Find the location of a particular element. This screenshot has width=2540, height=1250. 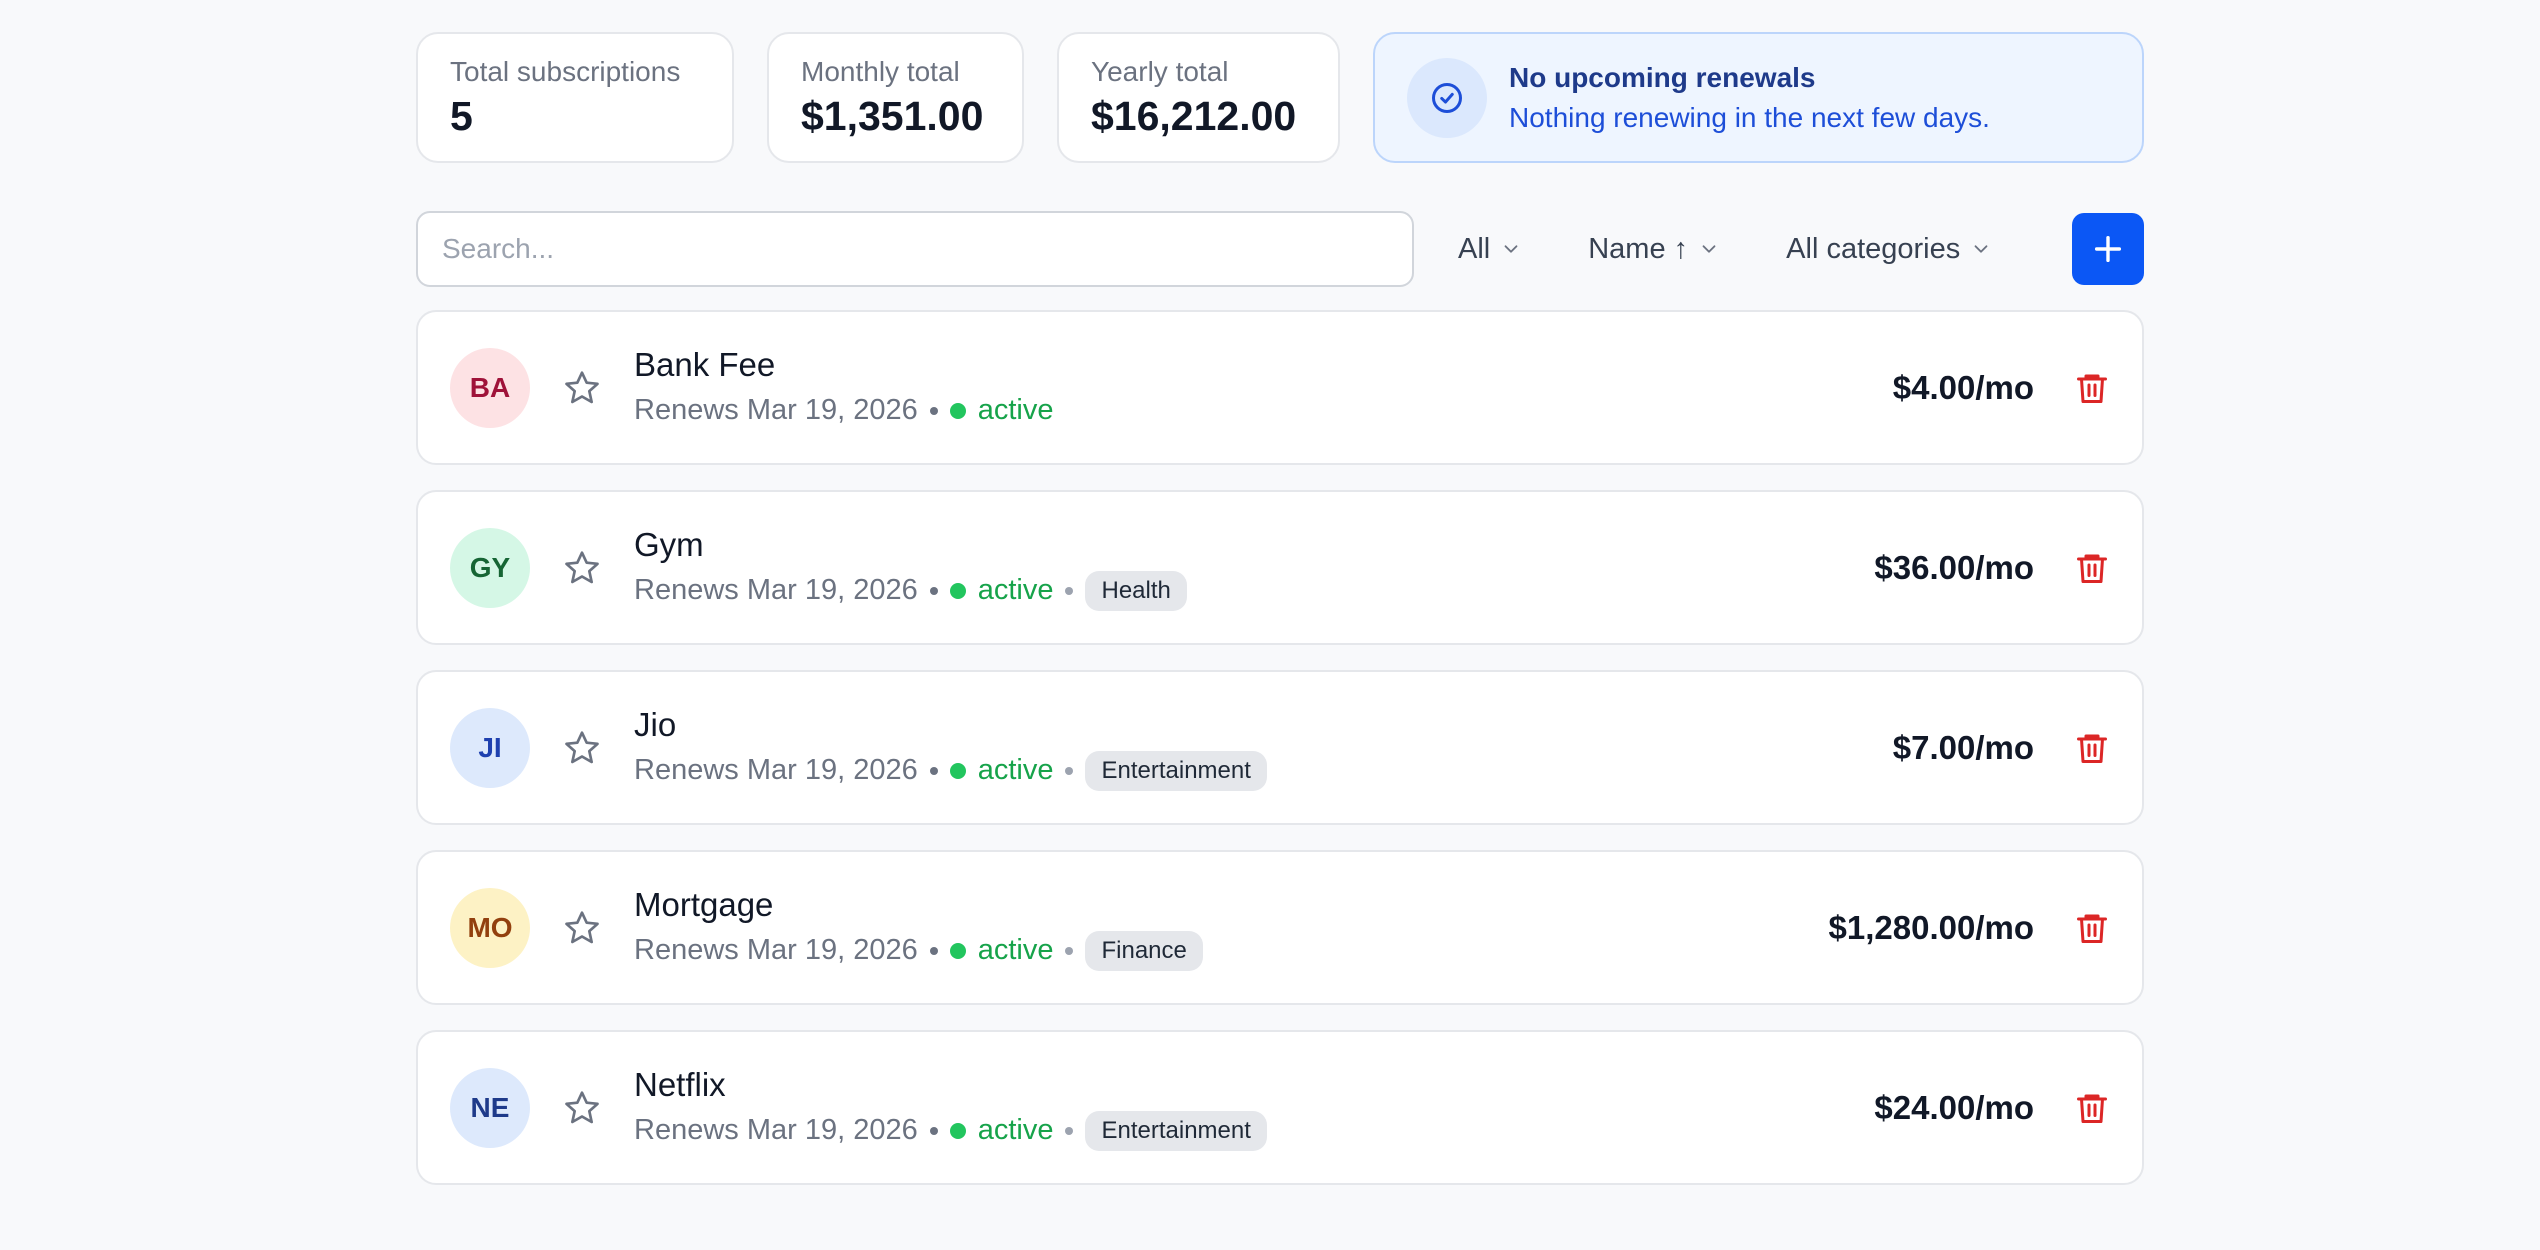

subscription-name: Netflix is located at coordinates (680, 1085).